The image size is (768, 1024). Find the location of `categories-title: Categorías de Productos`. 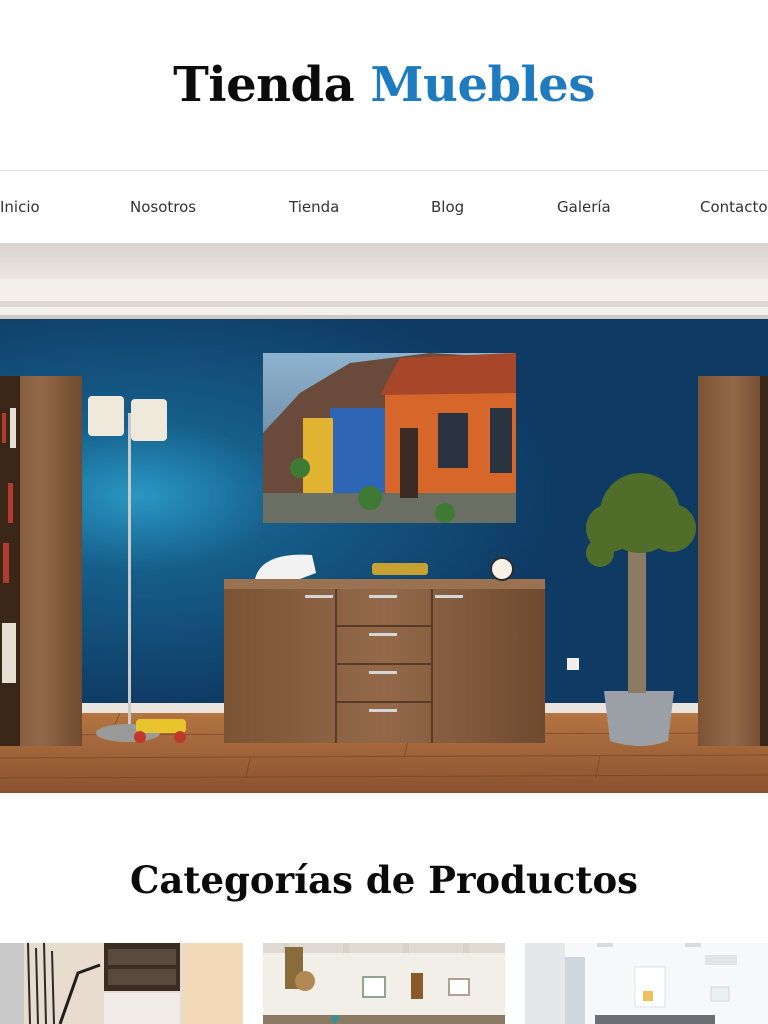

categories-title: Categorías de Productos is located at coordinates (384, 880).